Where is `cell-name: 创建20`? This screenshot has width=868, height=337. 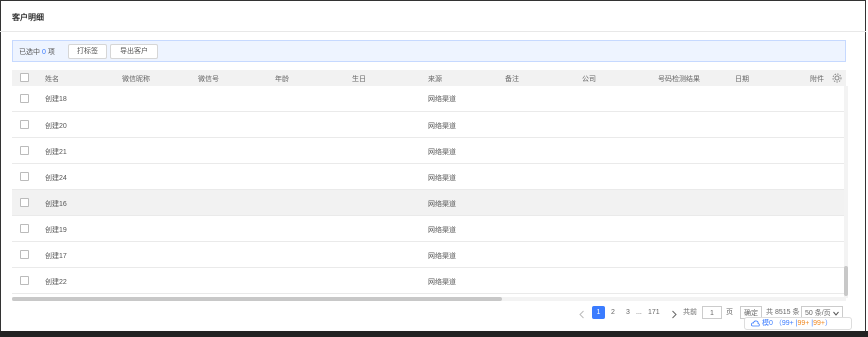
cell-name: 创建20 is located at coordinates (56, 126).